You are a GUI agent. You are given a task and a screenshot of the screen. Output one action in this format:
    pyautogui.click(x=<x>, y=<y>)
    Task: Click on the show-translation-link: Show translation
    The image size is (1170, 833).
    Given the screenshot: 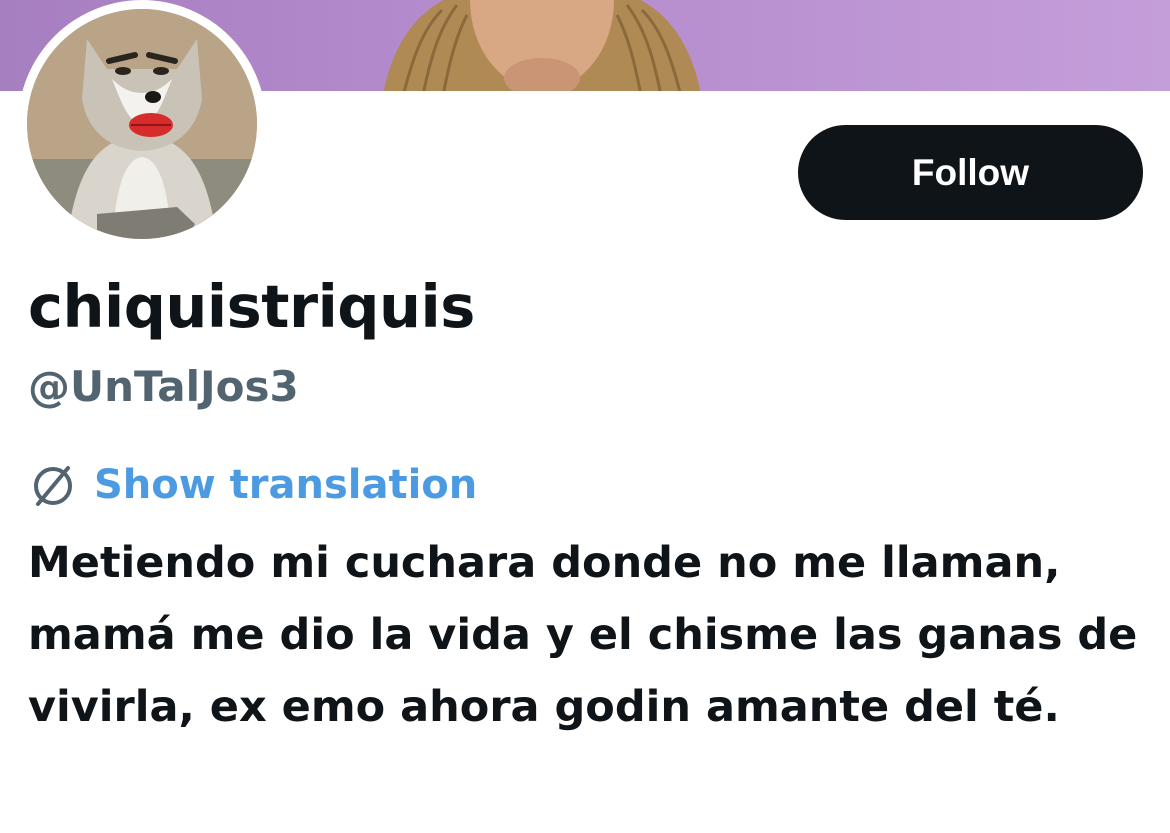 What is the action you would take?
    pyautogui.click(x=285, y=485)
    